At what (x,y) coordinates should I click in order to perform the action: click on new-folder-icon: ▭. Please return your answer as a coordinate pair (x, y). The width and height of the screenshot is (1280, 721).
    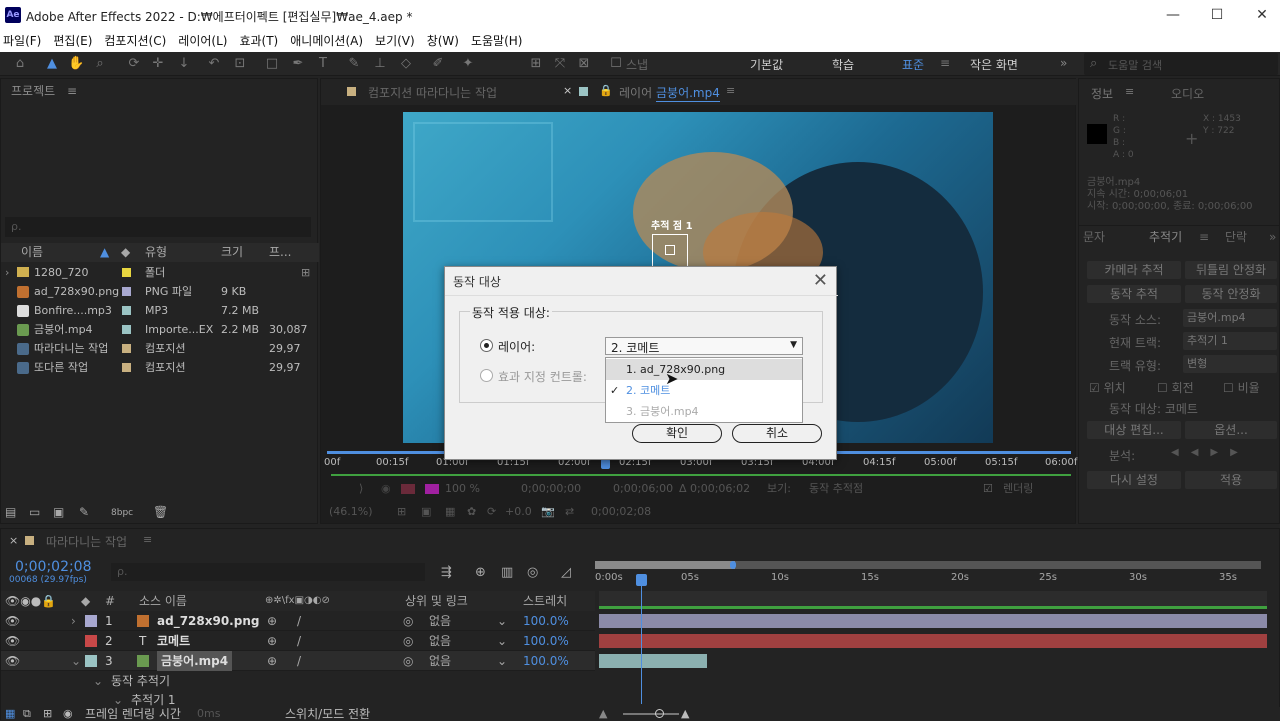
    Looking at the image, I should click on (34, 512).